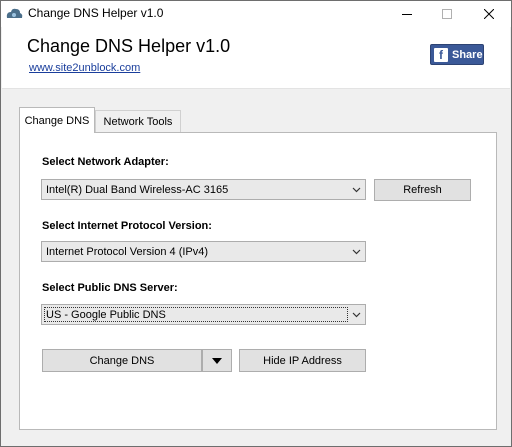 This screenshot has height=447, width=512. Describe the element at coordinates (127, 251) in the screenshot. I see `protocol-version-value: Internet Protocol Version 4 (IPv4)` at that location.